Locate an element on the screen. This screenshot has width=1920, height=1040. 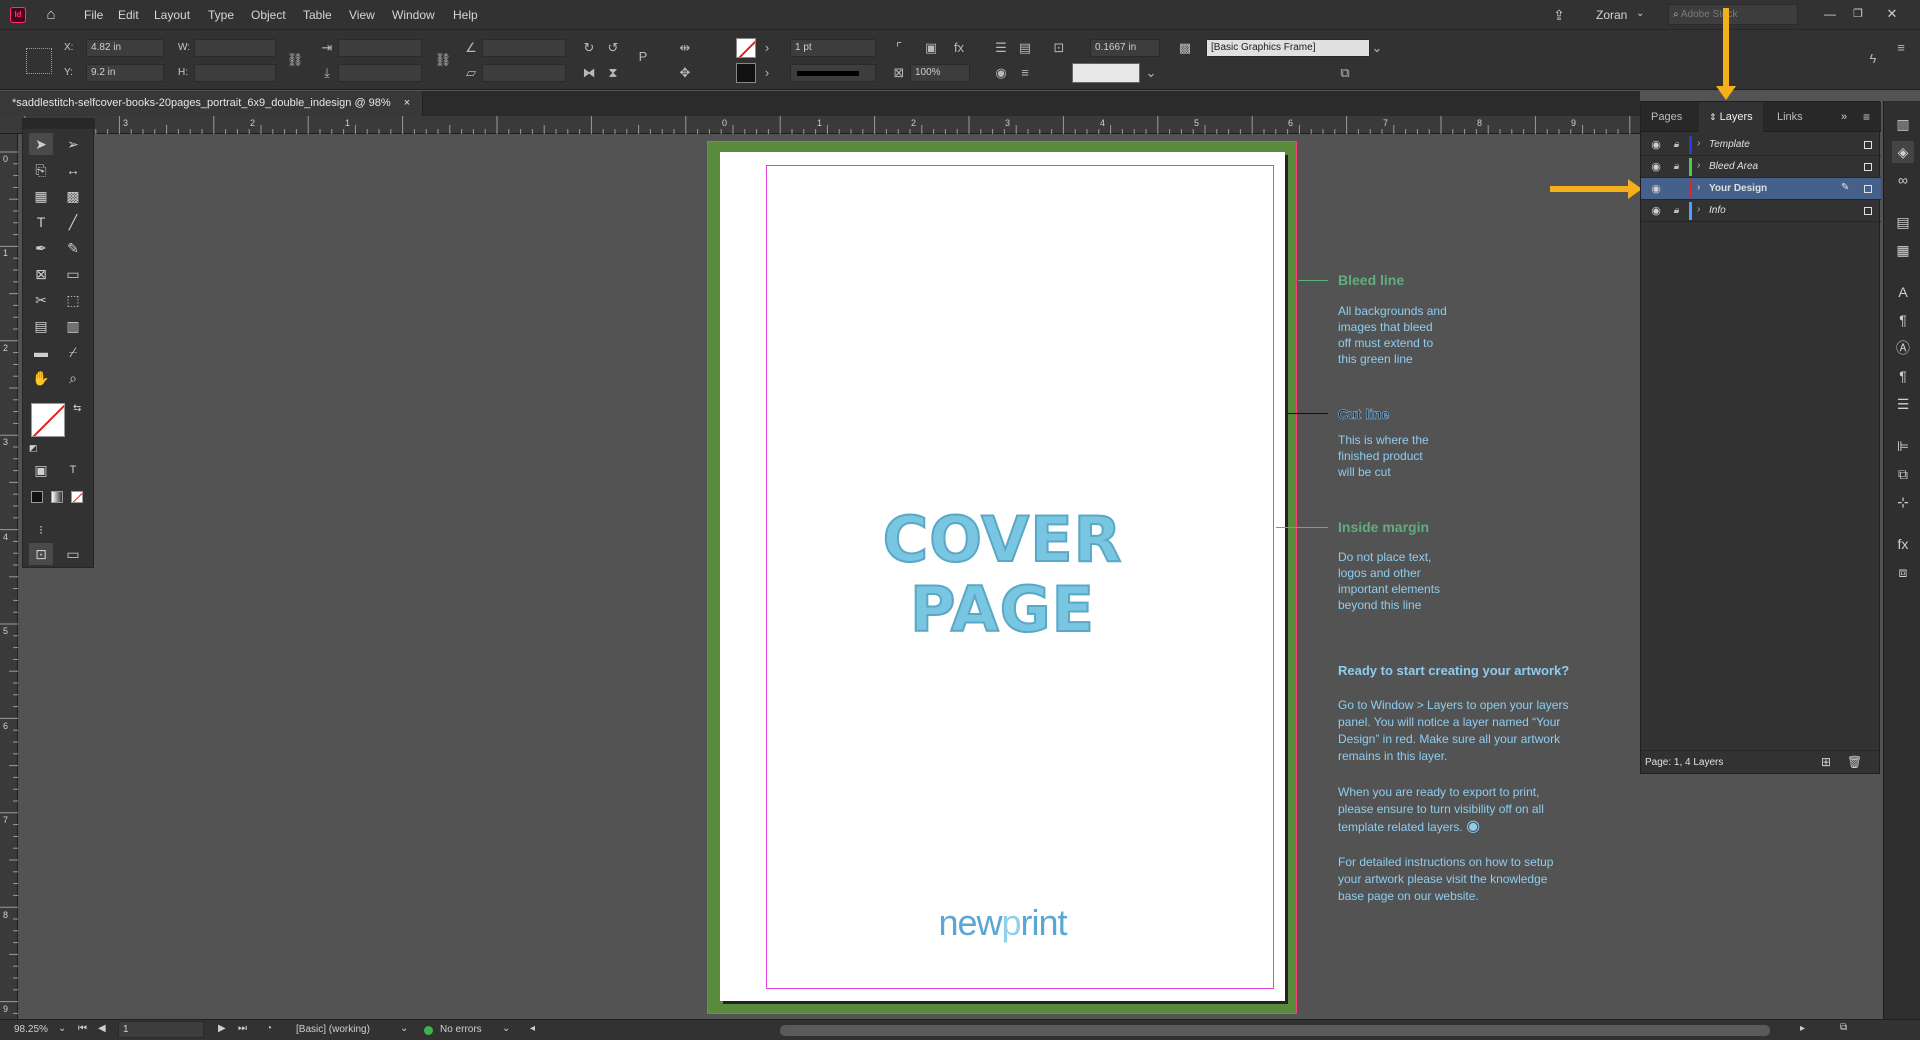
next-page-icon: ▶ is located at coordinates (222, 1028).